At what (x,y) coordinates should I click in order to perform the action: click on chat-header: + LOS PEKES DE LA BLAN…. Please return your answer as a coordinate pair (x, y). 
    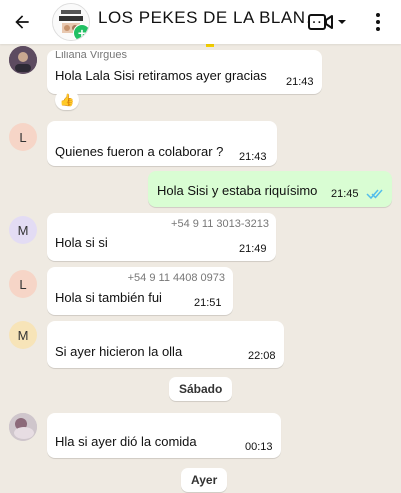
    Looking at the image, I should click on (200, 22).